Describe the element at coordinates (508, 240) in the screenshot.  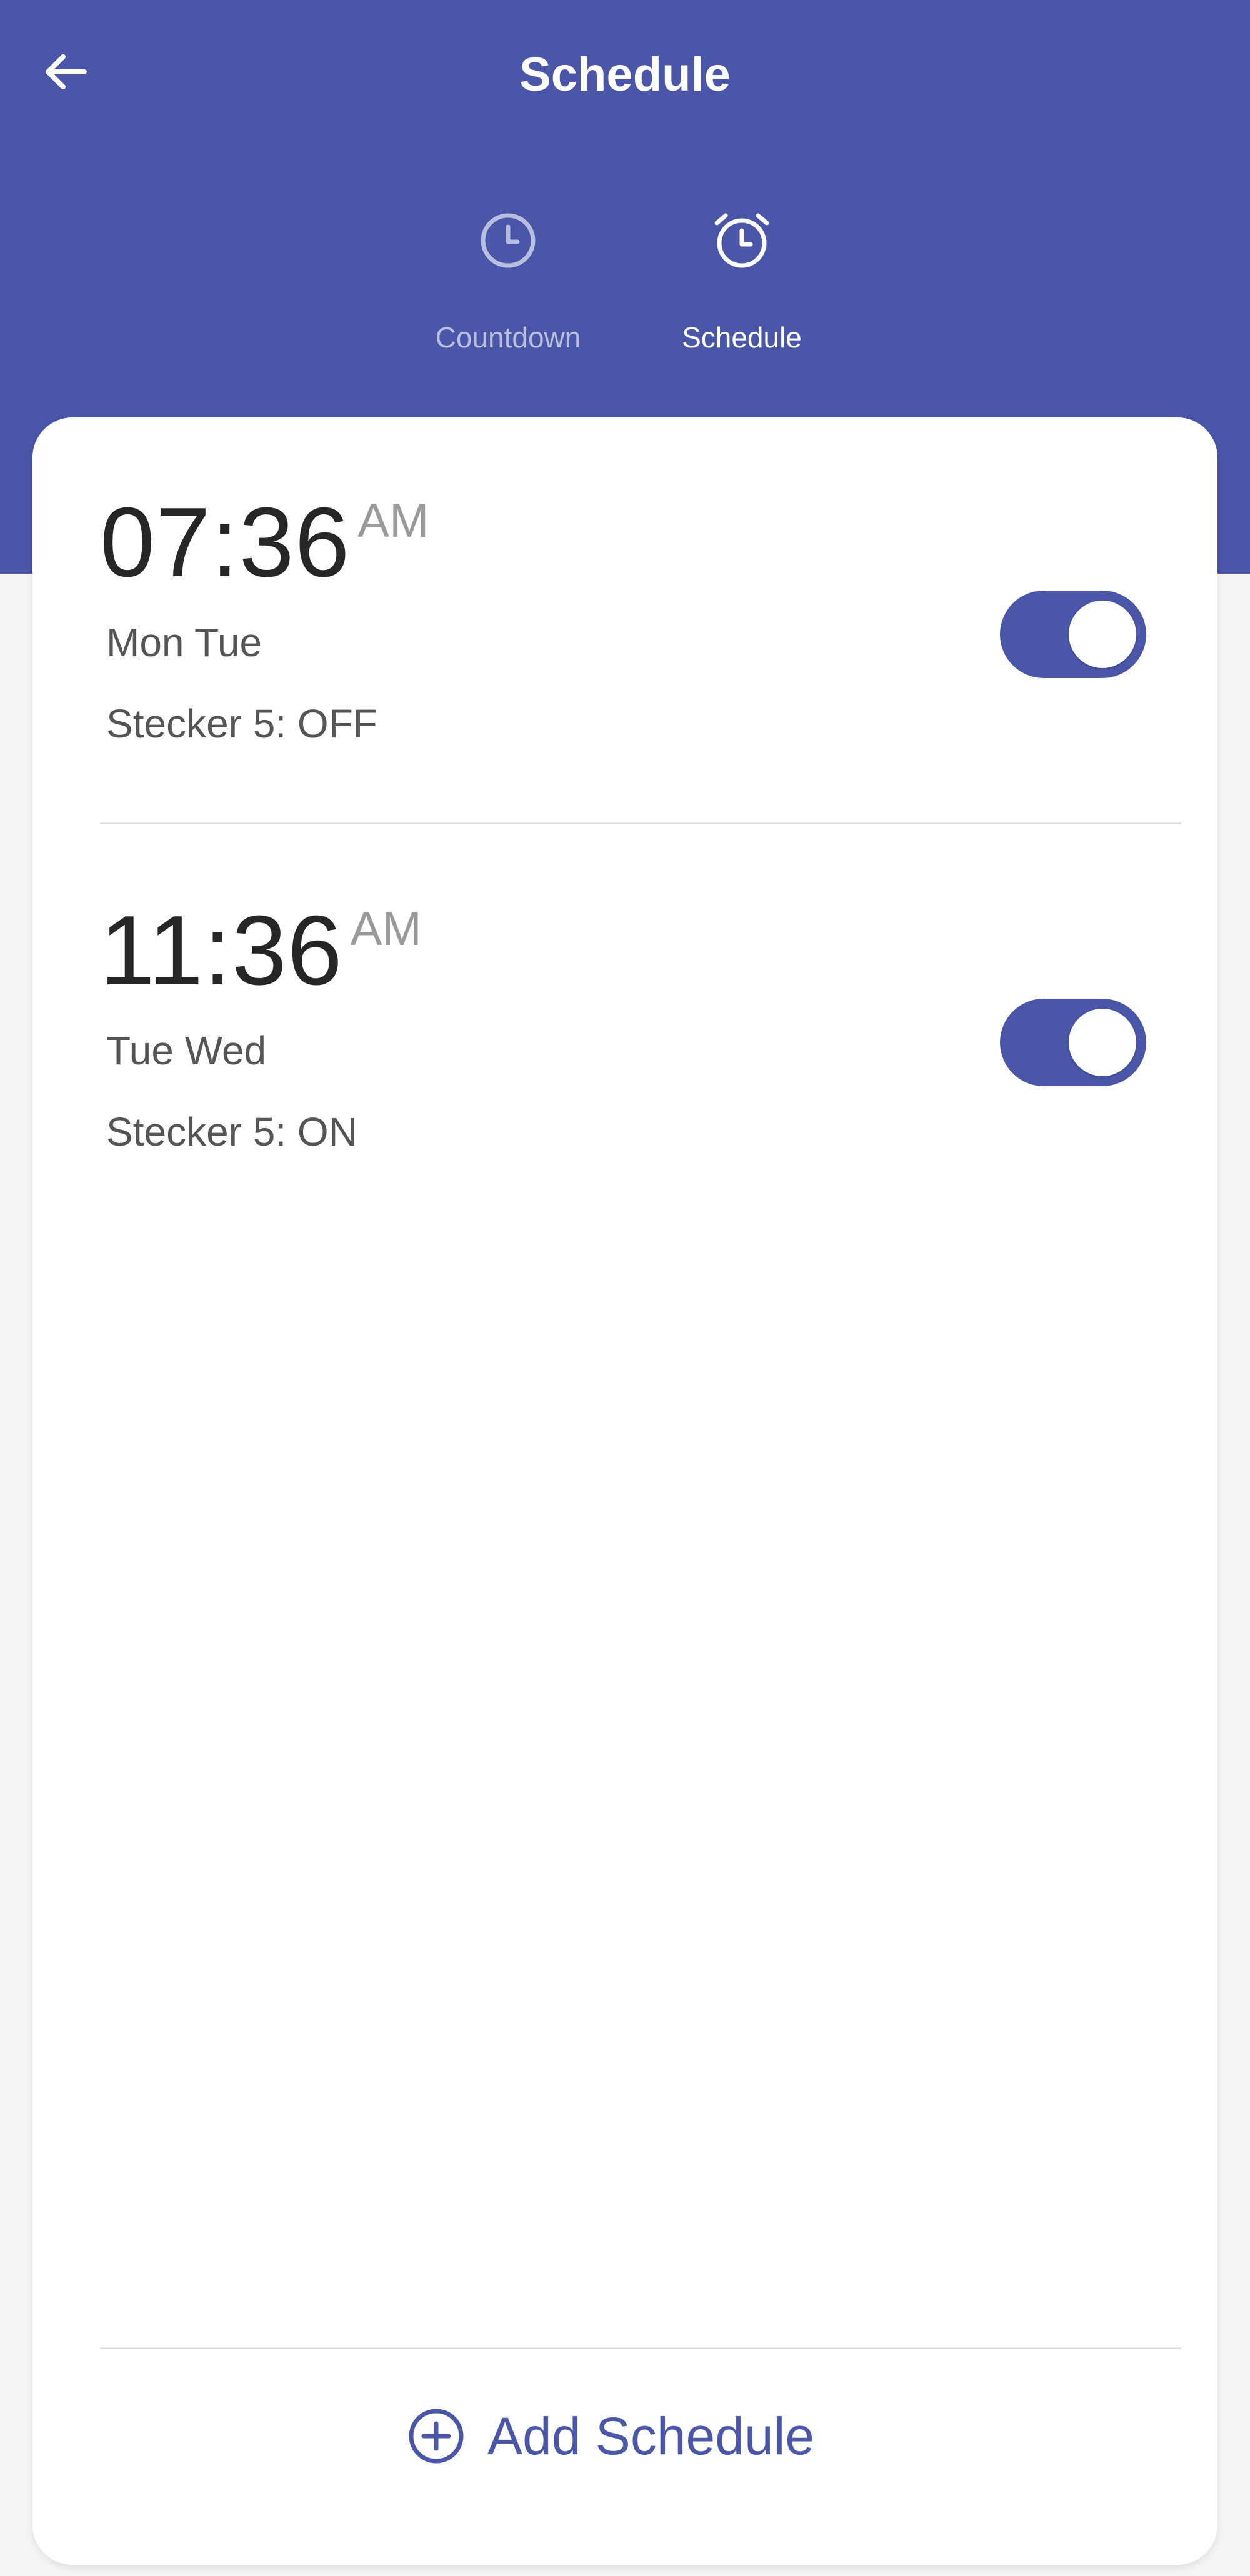
I see `clock-icon` at that location.